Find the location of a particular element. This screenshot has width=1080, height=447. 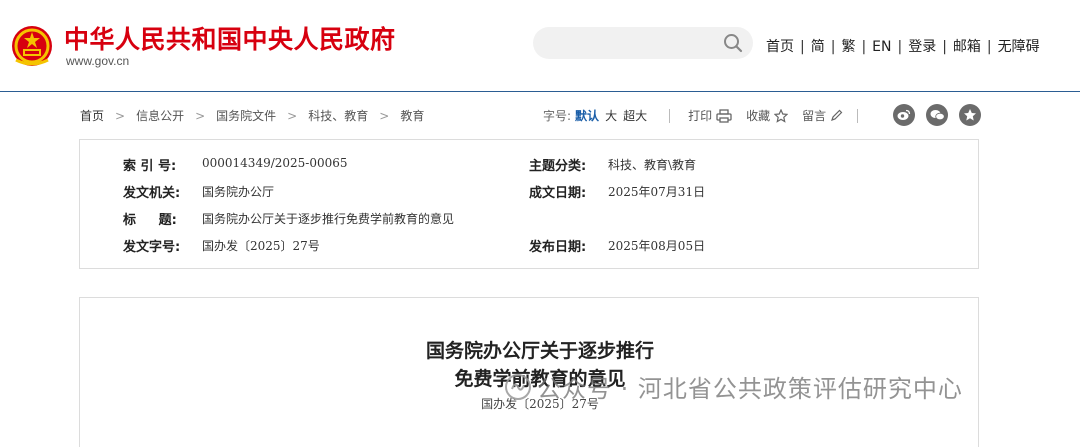

publish-date-value: 2025年08月05日 is located at coordinates (657, 246).